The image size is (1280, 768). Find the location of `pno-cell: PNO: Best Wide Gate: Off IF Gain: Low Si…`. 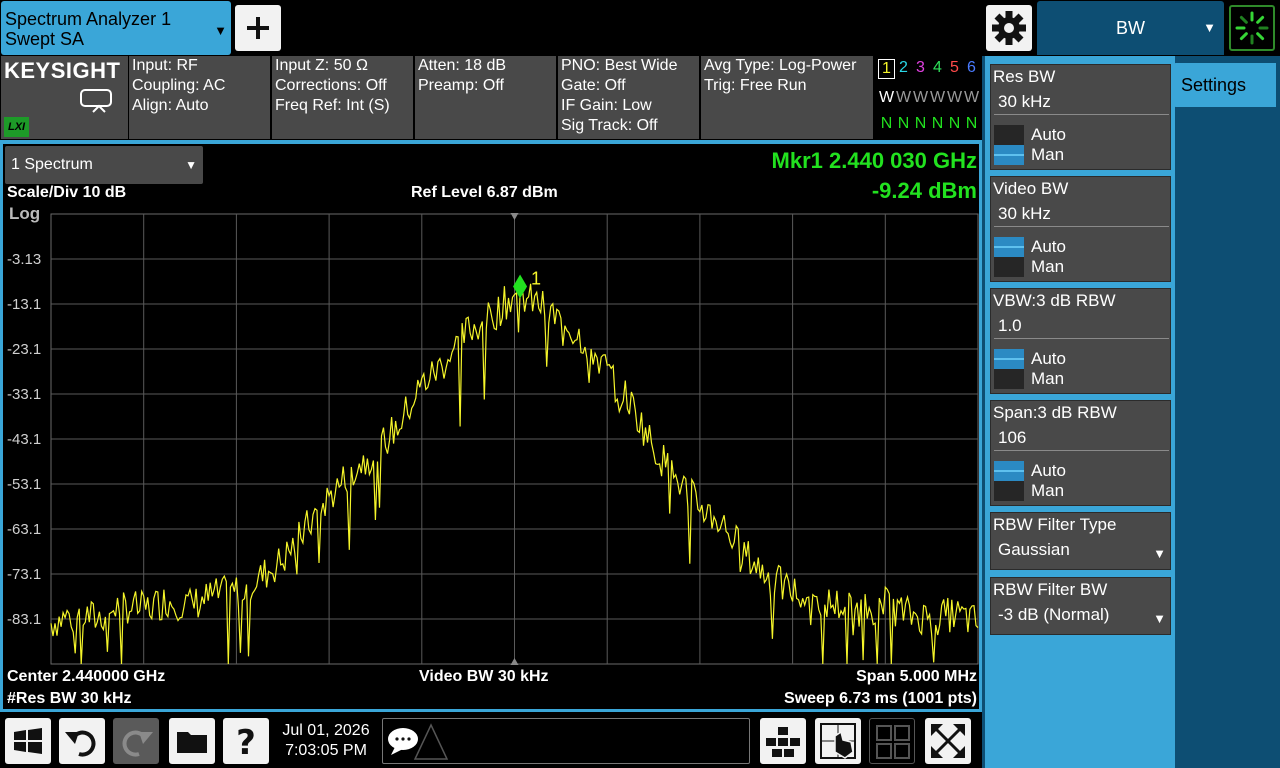

pno-cell: PNO: Best Wide Gate: Off IF Gain: Low Si… is located at coordinates (628, 97).